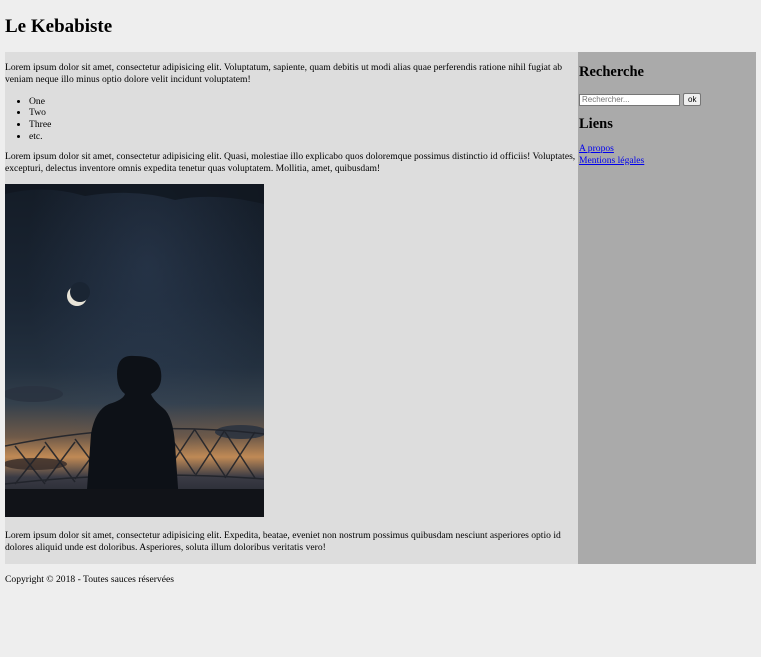 This screenshot has height=657, width=761. I want to click on list-item: One, so click(303, 102).